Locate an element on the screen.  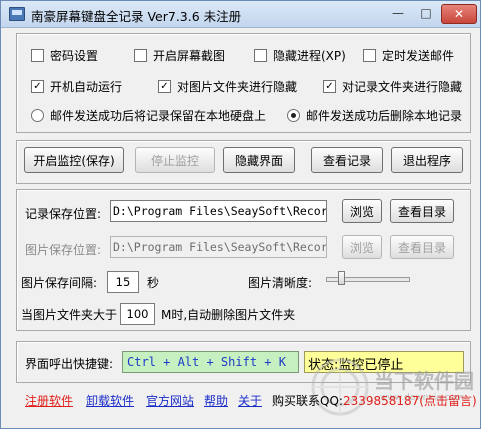
close-button: ✕ is located at coordinates (459, 14).